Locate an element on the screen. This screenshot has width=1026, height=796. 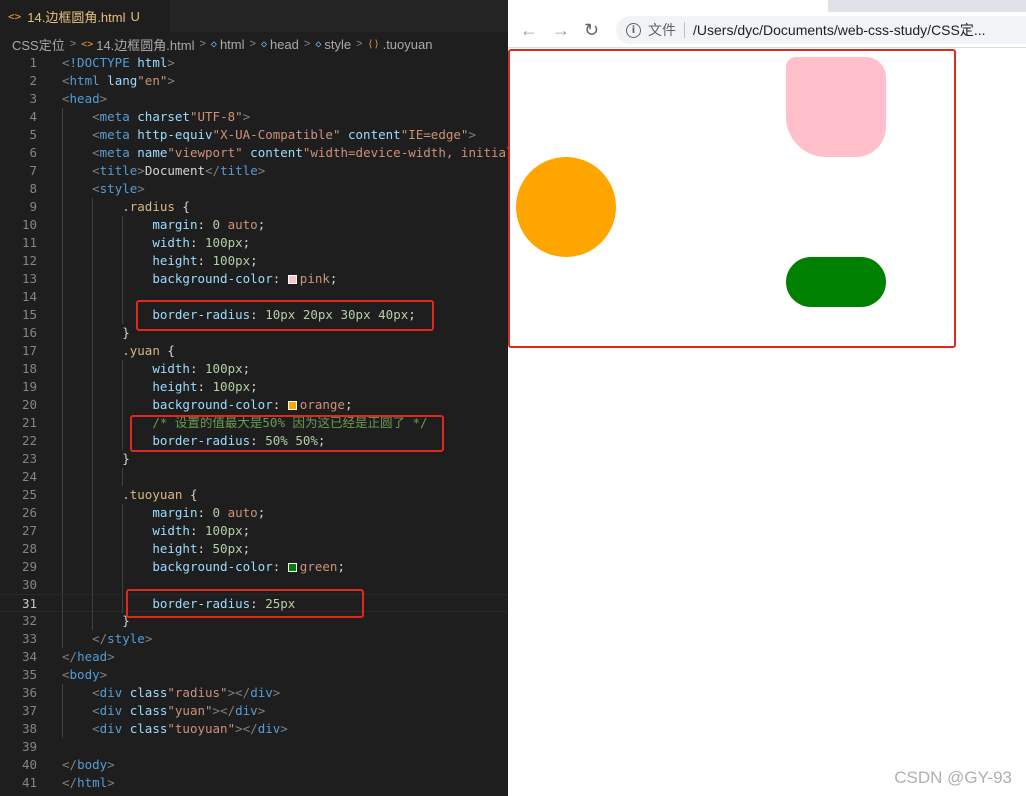
code-line: 39 is located at coordinates (254, 747).